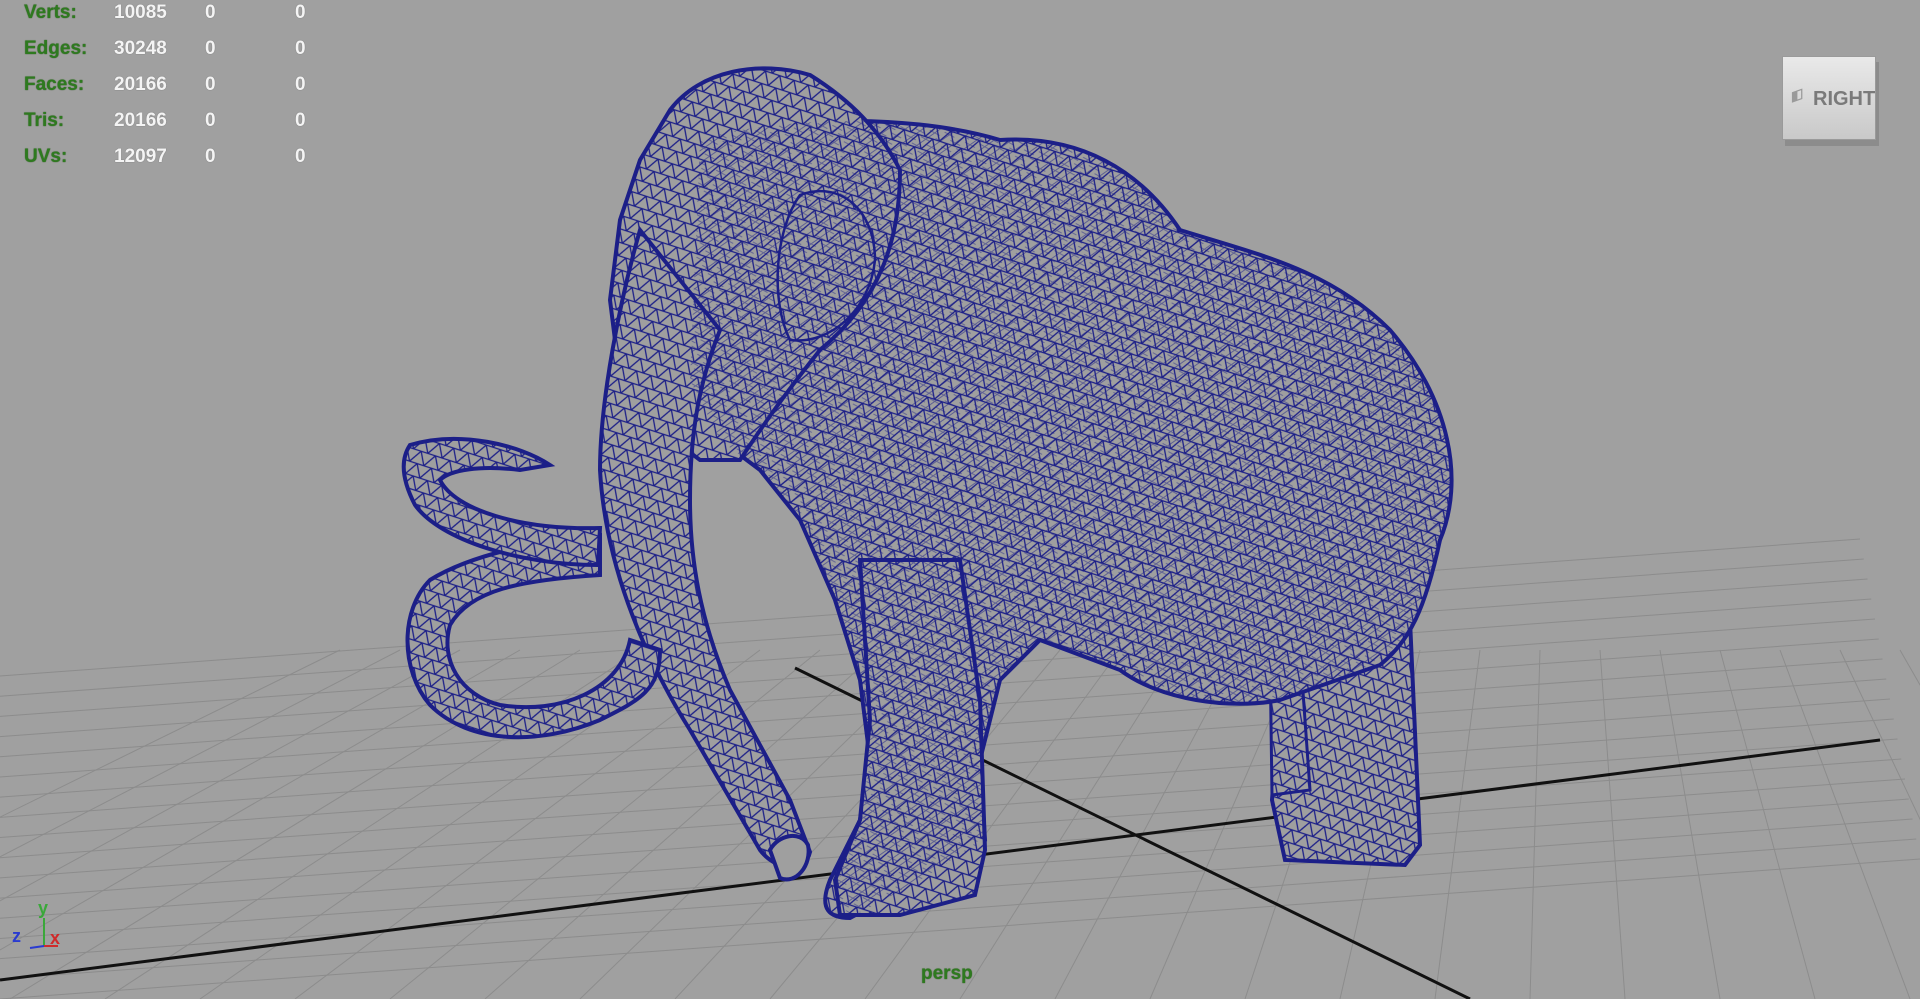  Describe the element at coordinates (140, 156) in the screenshot. I see `hud-value-selected: 12097` at that location.